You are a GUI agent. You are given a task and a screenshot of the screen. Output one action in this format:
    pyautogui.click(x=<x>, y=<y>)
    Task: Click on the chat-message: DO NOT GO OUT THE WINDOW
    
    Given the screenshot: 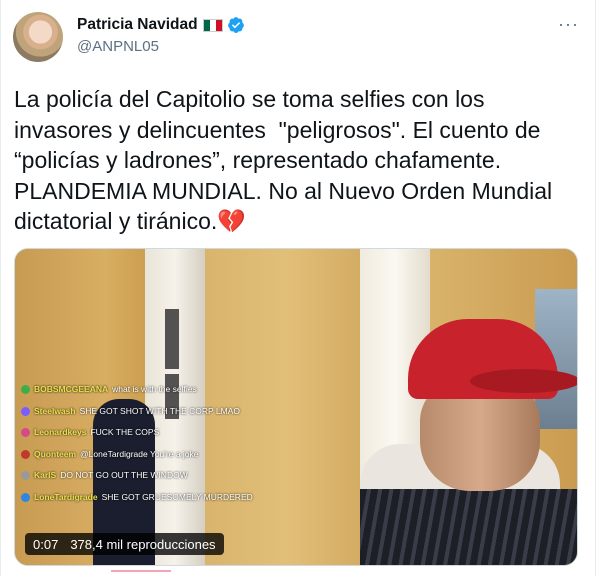 What is the action you would take?
    pyautogui.click(x=124, y=475)
    